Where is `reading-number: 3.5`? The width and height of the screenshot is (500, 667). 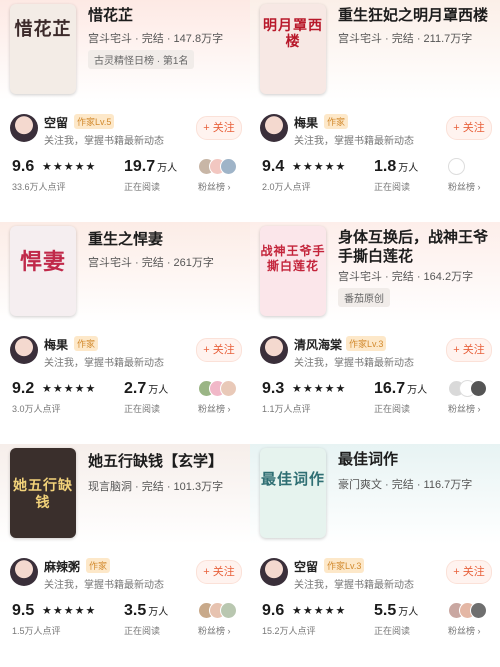
reading-number: 3.5 is located at coordinates (135, 610).